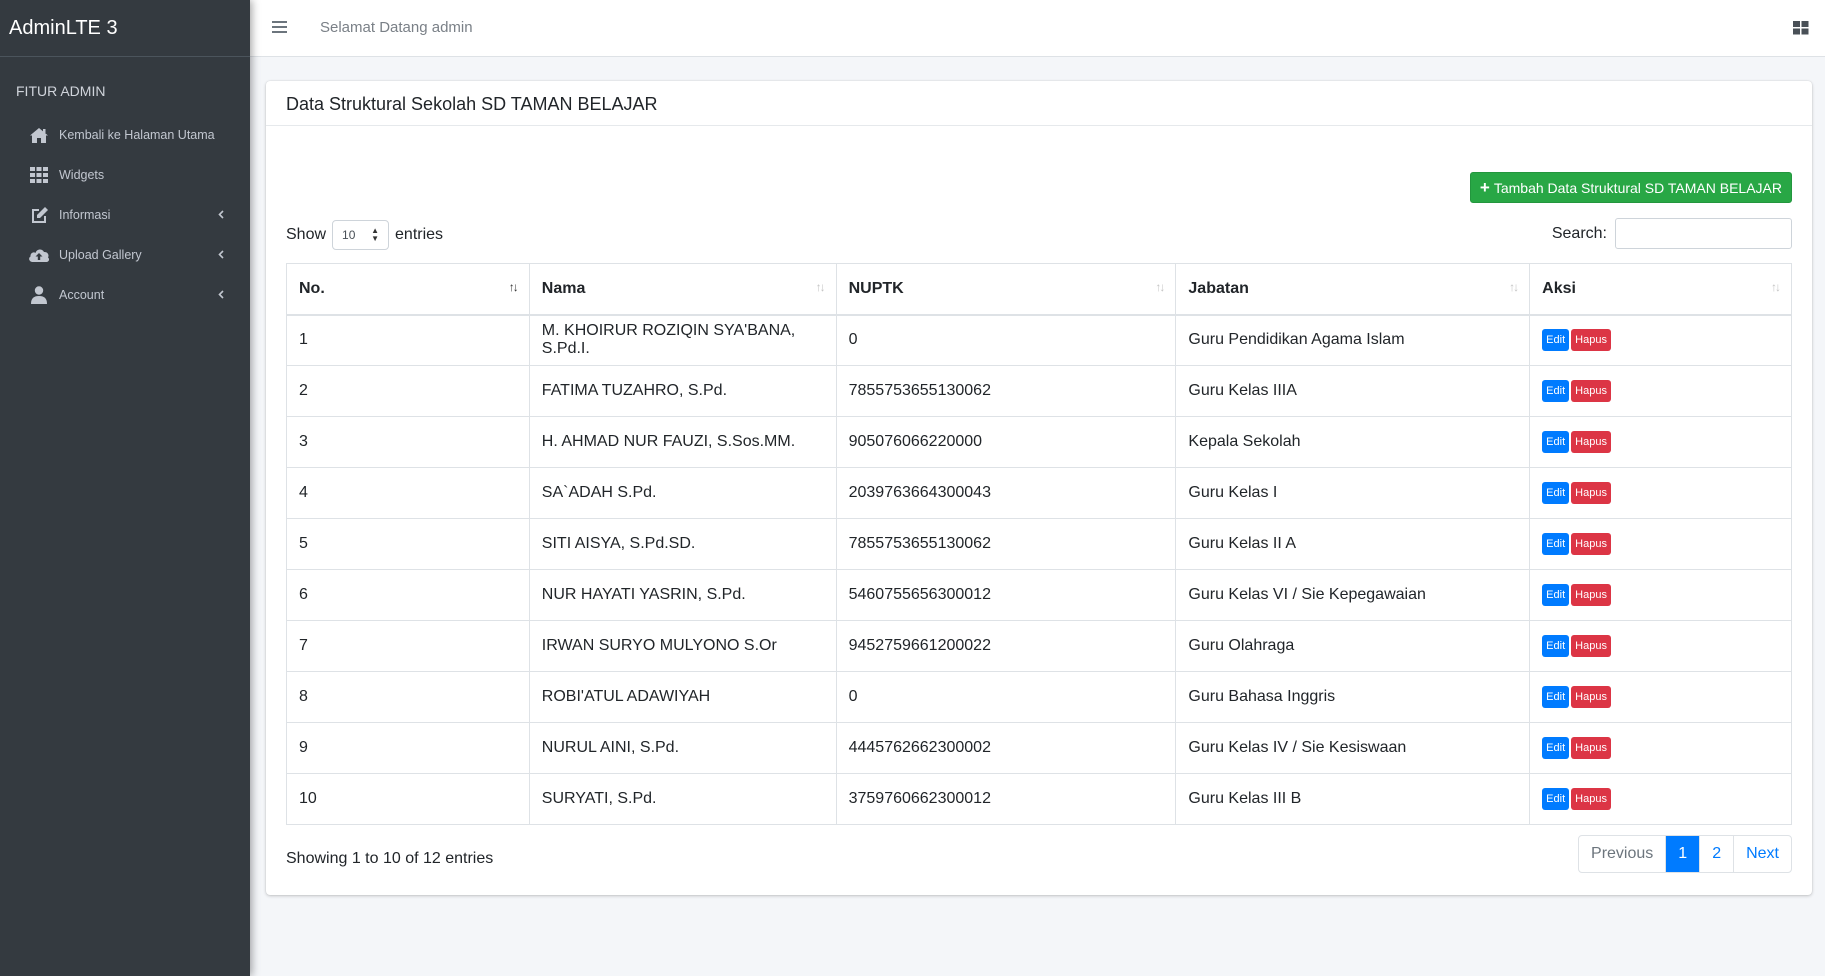  Describe the element at coordinates (682, 646) in the screenshot. I see `cell-nama: IRWAN SURYO MULYONO S.Or` at that location.